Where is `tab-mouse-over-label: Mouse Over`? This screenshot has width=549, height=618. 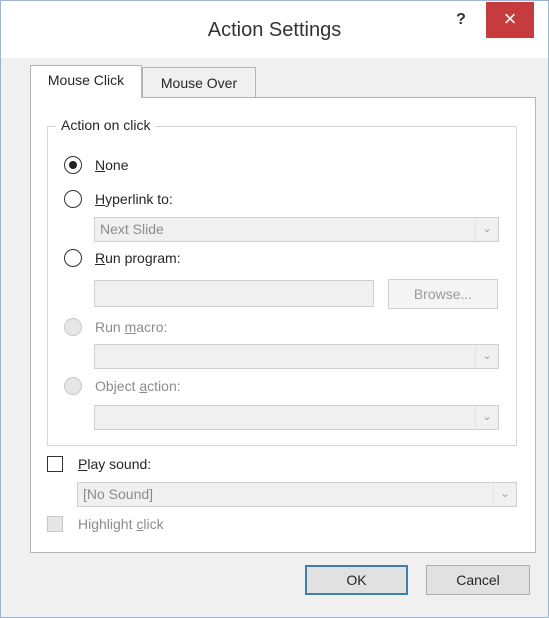
tab-mouse-over-label: Mouse Over is located at coordinates (199, 83).